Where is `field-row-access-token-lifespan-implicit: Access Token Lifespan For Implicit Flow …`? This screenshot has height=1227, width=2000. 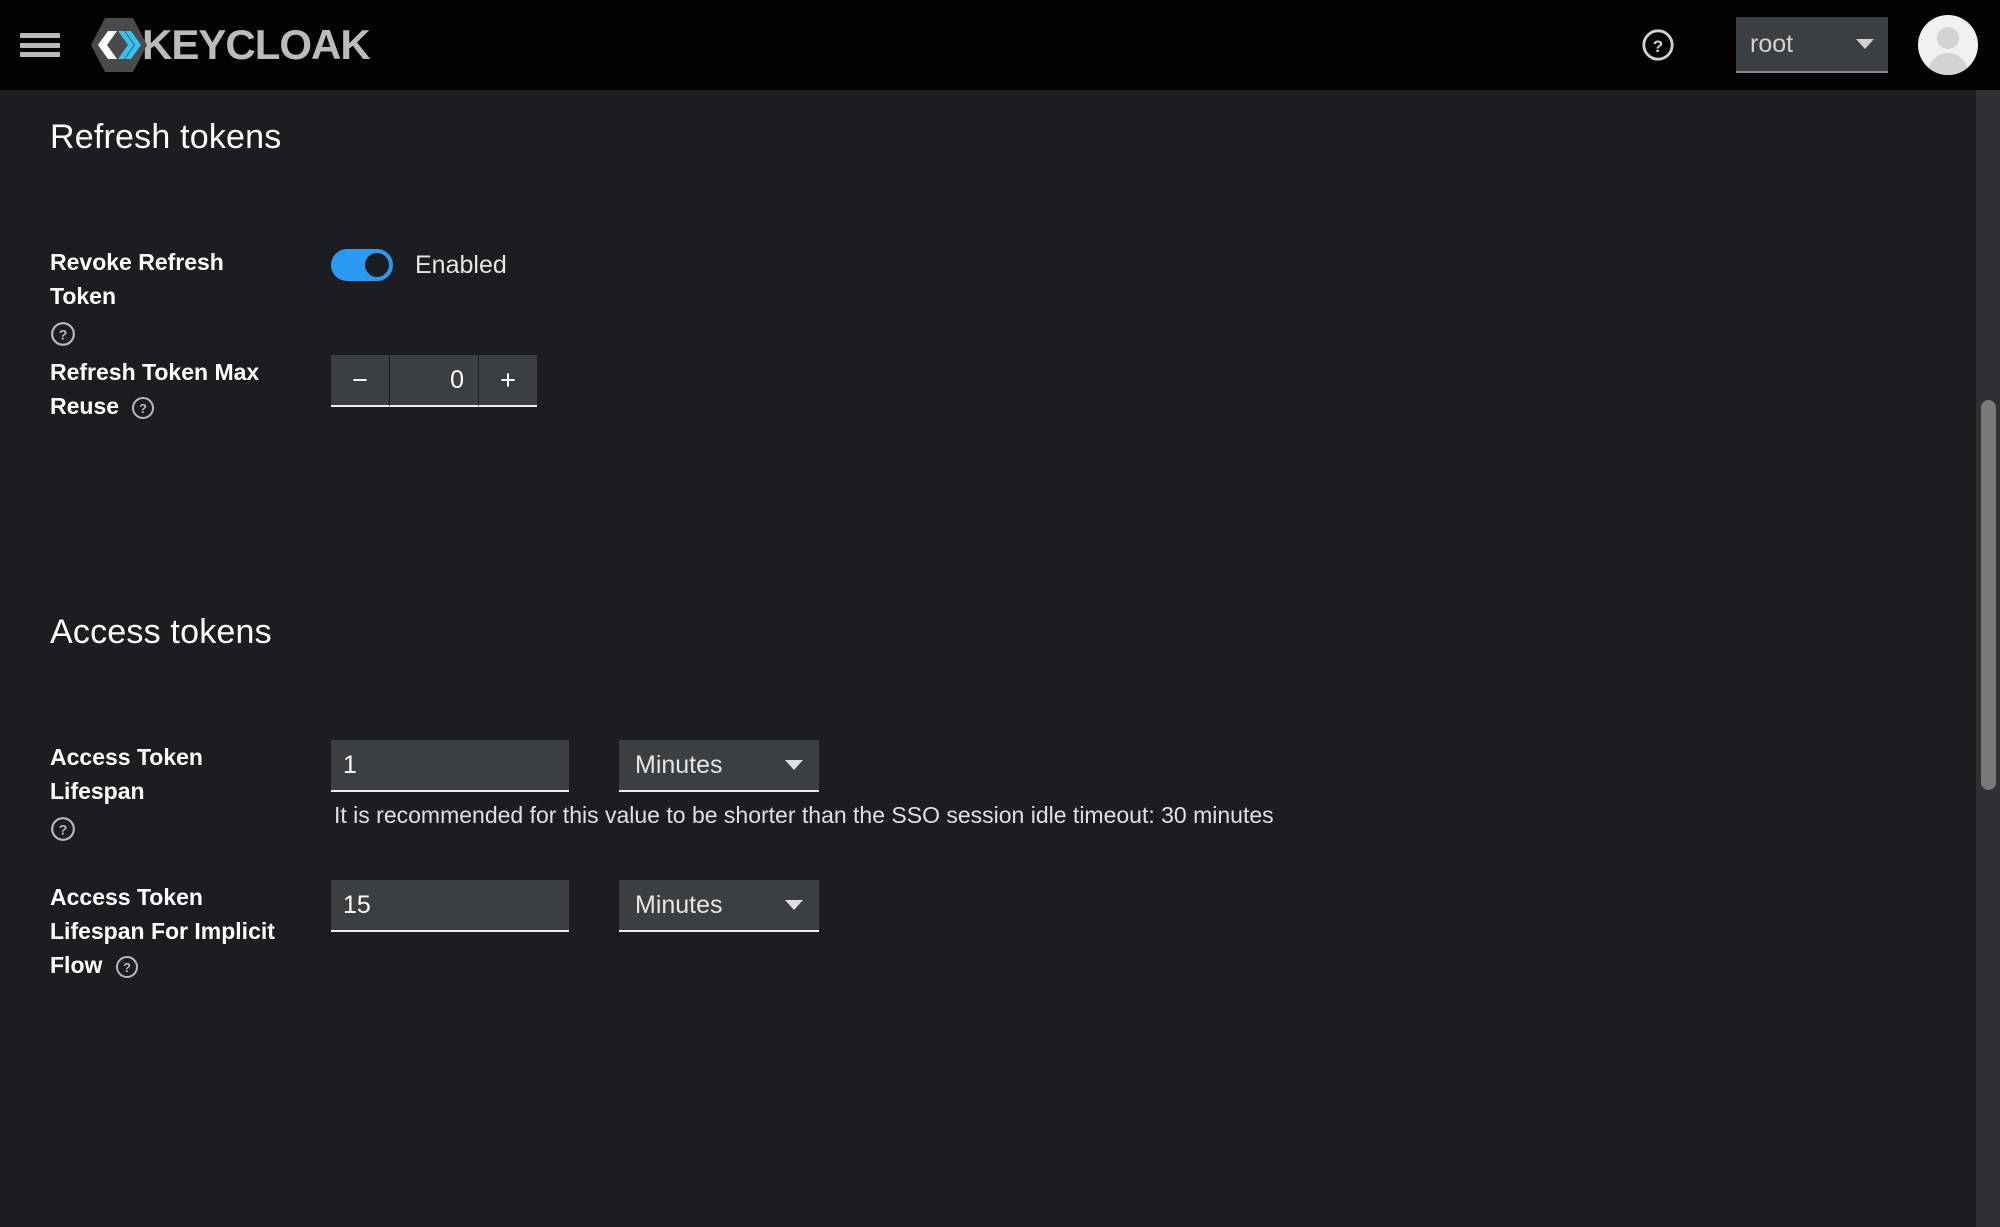
field-row-access-token-lifespan-implicit: Access Token Lifespan For Implicit Flow … is located at coordinates (434, 931).